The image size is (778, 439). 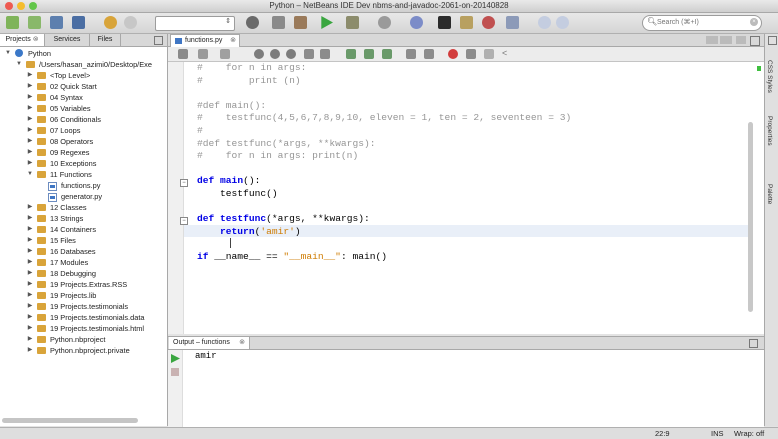 What do you see at coordinates (429, 54) in the screenshot?
I see `shift-line-right-icon` at bounding box center [429, 54].